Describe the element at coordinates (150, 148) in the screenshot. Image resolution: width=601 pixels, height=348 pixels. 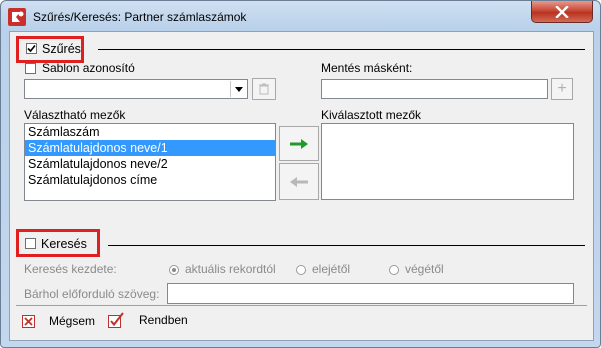
I see `available-field-item: Számlatulajdonos neve/1` at that location.